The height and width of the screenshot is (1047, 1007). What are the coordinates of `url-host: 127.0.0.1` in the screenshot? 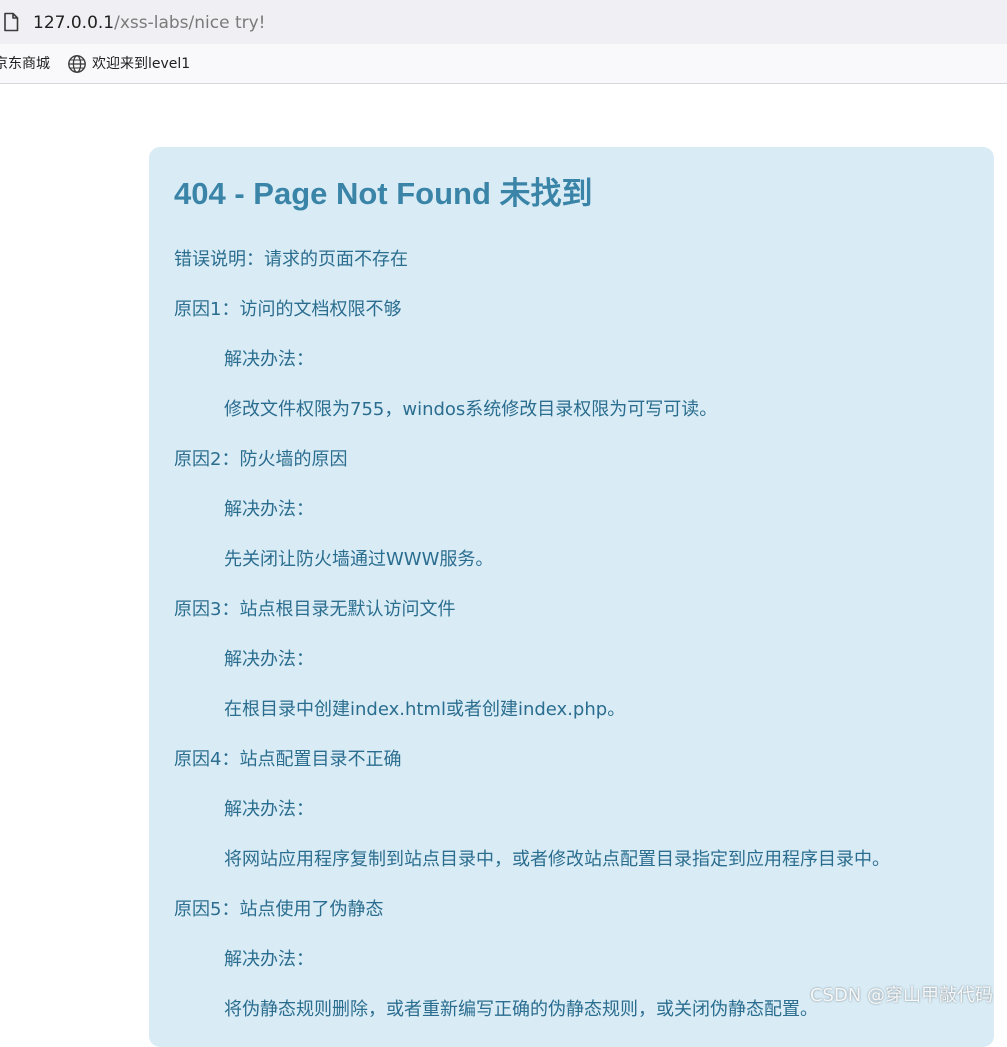 It's located at (74, 23).